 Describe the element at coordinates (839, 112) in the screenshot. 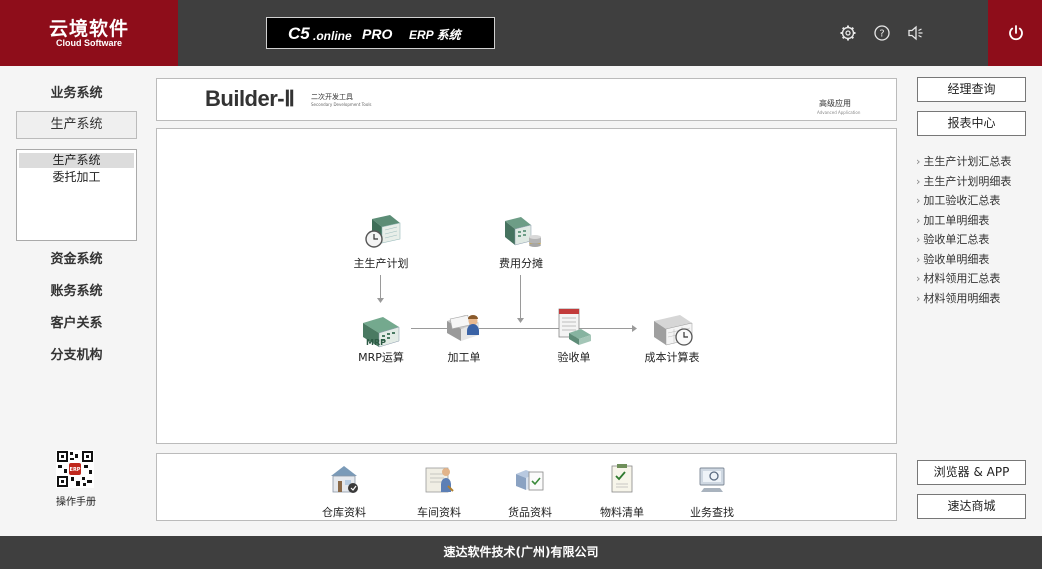

I see `advanced-app-en: Advanced Application` at that location.